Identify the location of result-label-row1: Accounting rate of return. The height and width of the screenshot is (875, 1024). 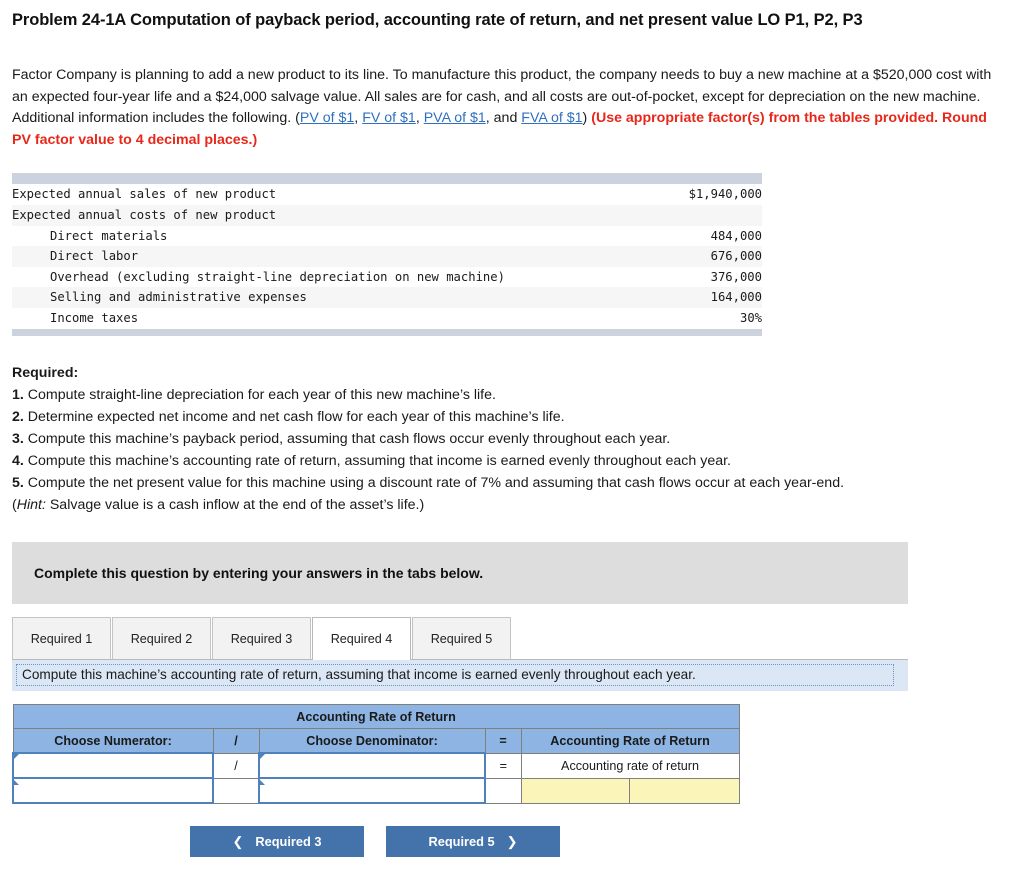
(630, 765).